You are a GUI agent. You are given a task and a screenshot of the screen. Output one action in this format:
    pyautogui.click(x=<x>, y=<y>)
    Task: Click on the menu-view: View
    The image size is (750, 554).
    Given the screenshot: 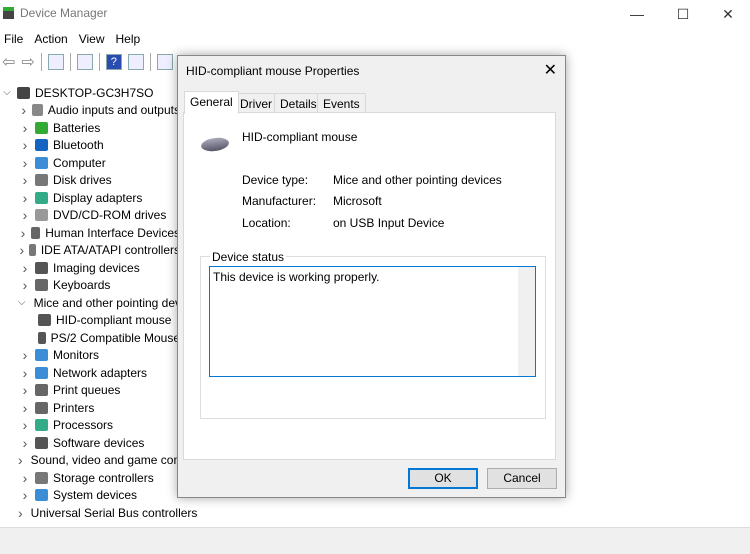 What is the action you would take?
    pyautogui.click(x=93, y=39)
    